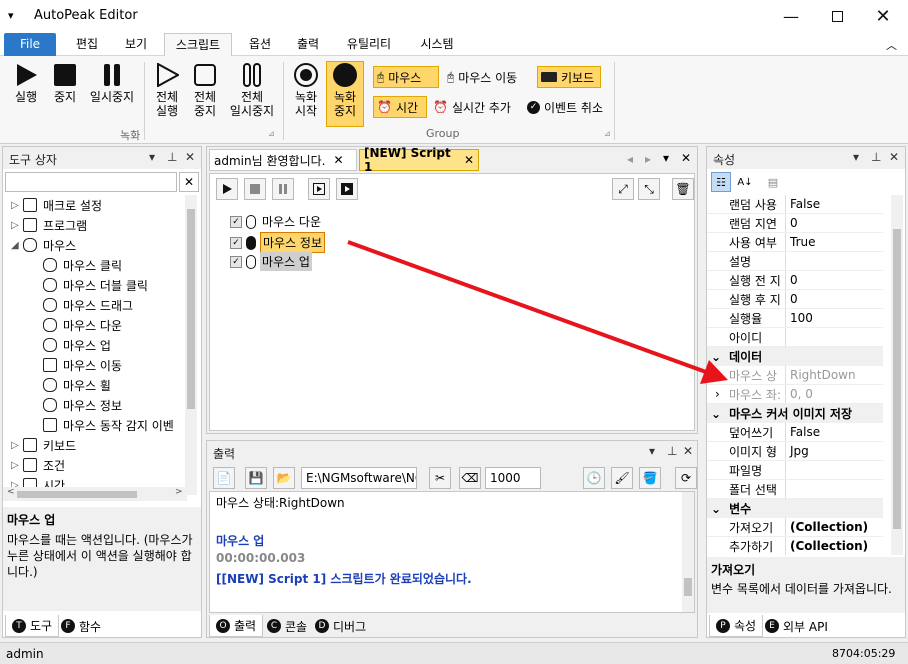 This screenshot has height=664, width=908. Describe the element at coordinates (454, 653) in the screenshot. I see `status-bar: admin 8704:05:29` at that location.